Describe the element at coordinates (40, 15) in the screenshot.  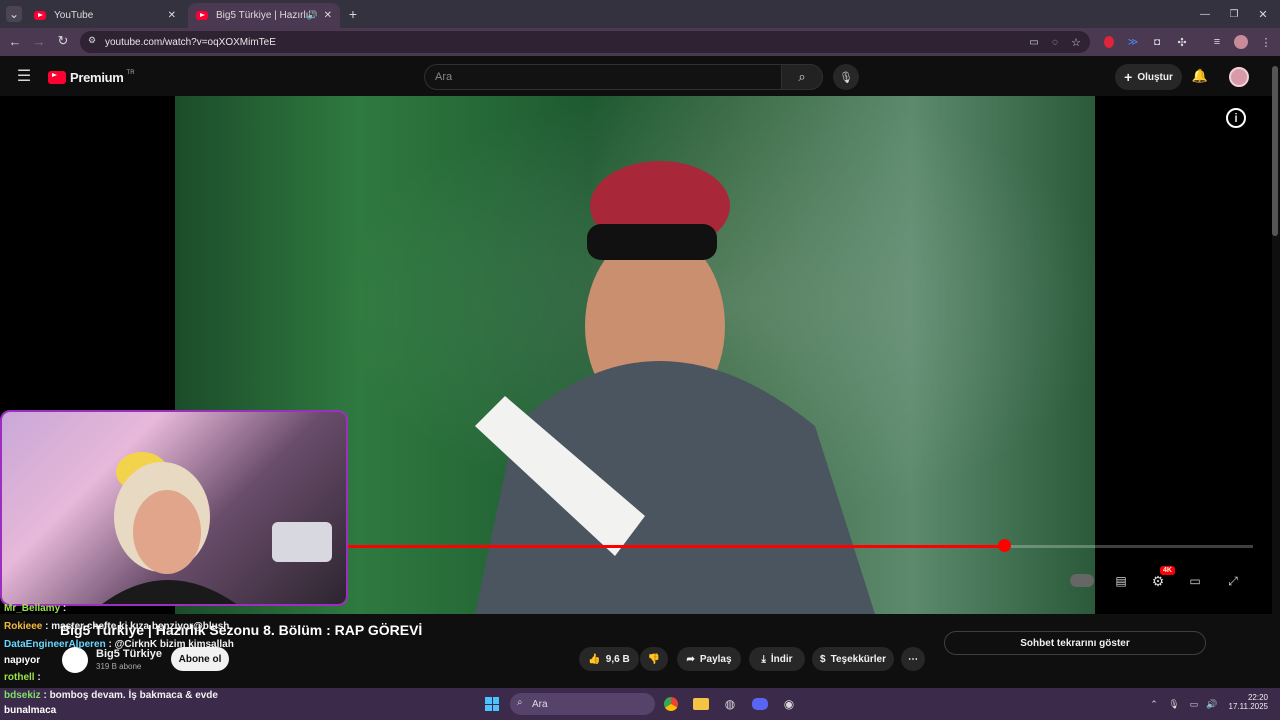
I see `youtube-favicon-icon` at that location.